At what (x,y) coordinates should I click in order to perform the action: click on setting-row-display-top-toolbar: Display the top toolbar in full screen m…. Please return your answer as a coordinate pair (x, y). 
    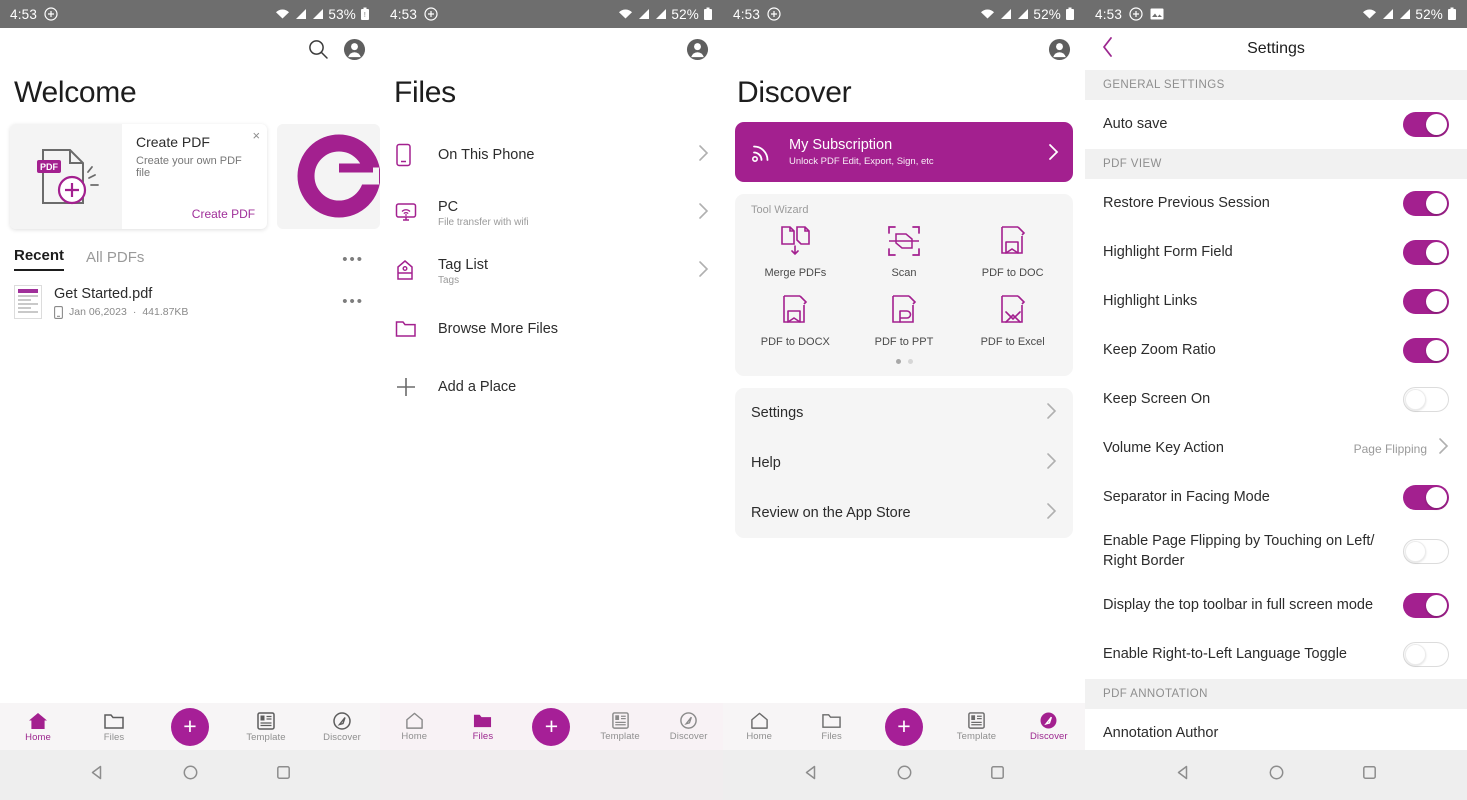
    Looking at the image, I should click on (1276, 605).